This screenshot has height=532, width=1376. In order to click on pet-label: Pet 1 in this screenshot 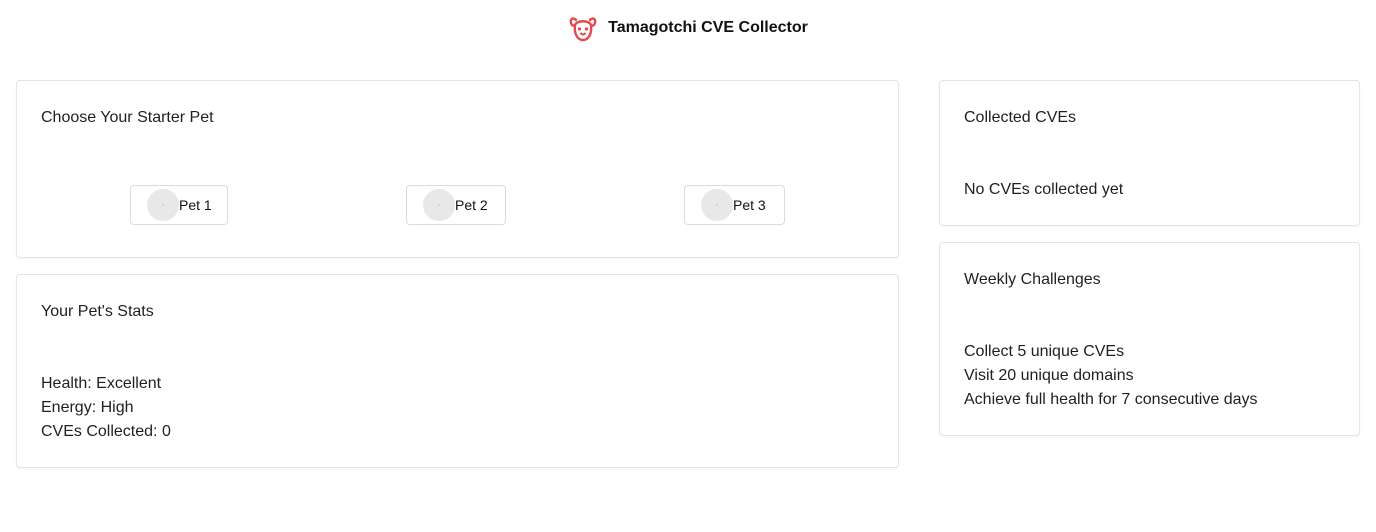, I will do `click(195, 205)`.